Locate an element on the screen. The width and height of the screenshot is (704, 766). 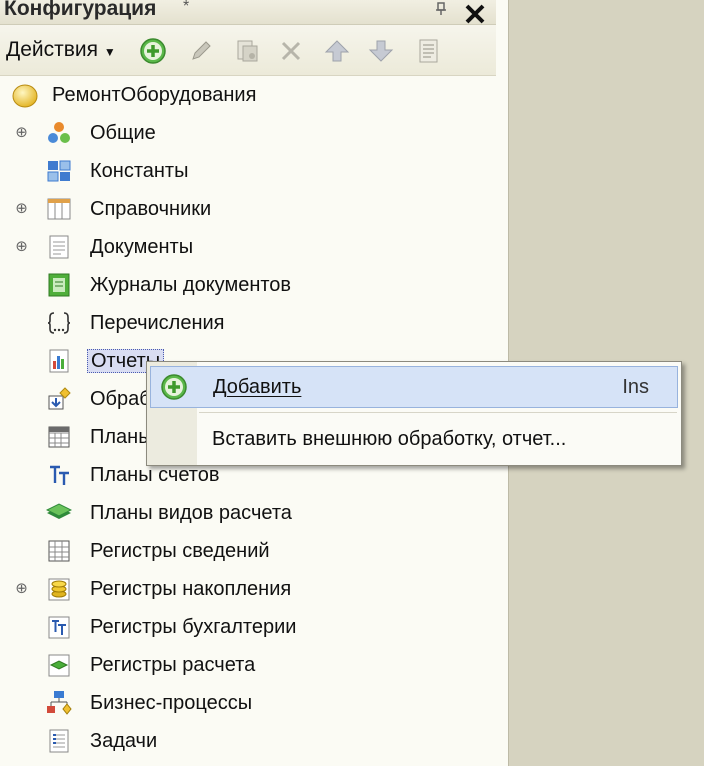
copy-button is located at coordinates (247, 51).